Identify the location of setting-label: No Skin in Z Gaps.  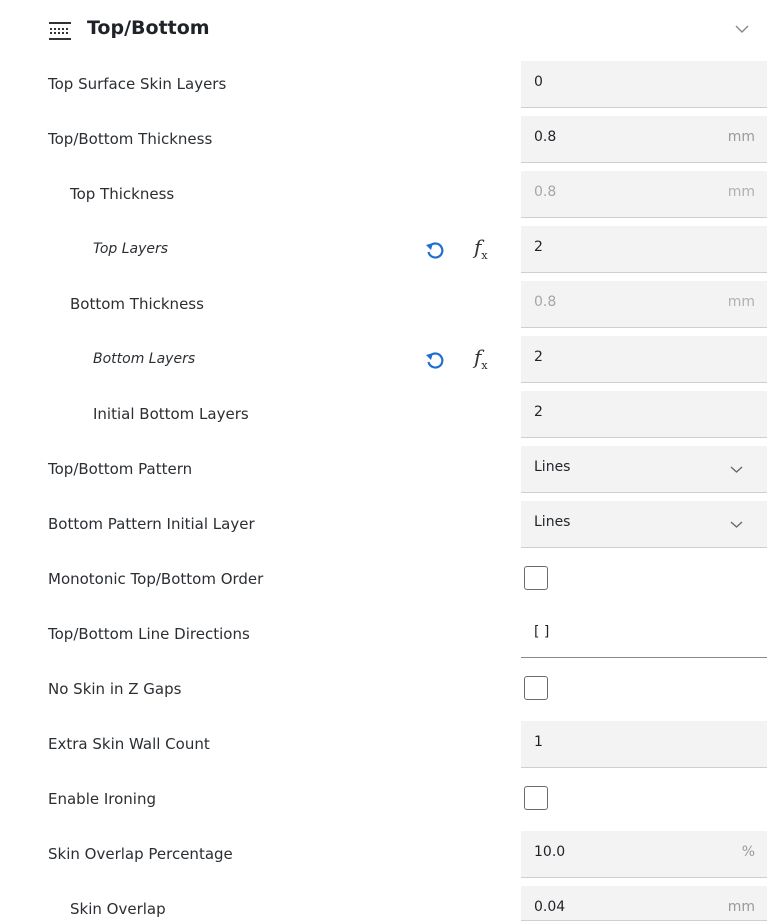
(115, 689).